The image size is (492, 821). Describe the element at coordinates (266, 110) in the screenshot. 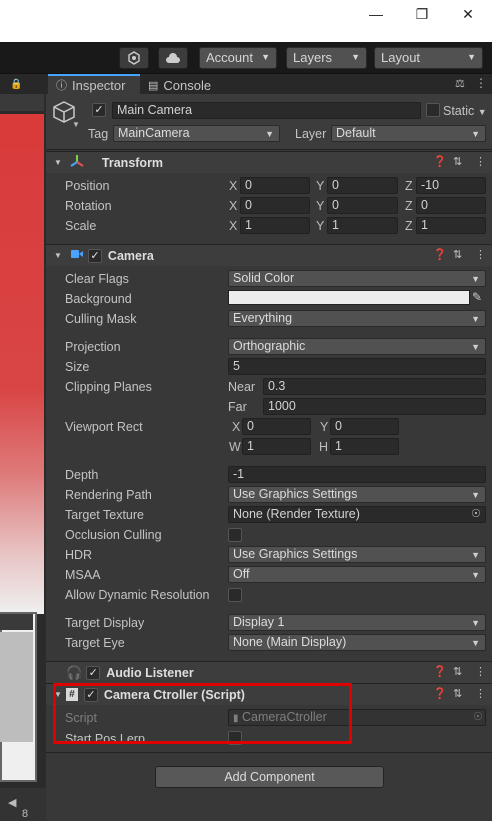

I see `object-name-field: Main Camera` at that location.